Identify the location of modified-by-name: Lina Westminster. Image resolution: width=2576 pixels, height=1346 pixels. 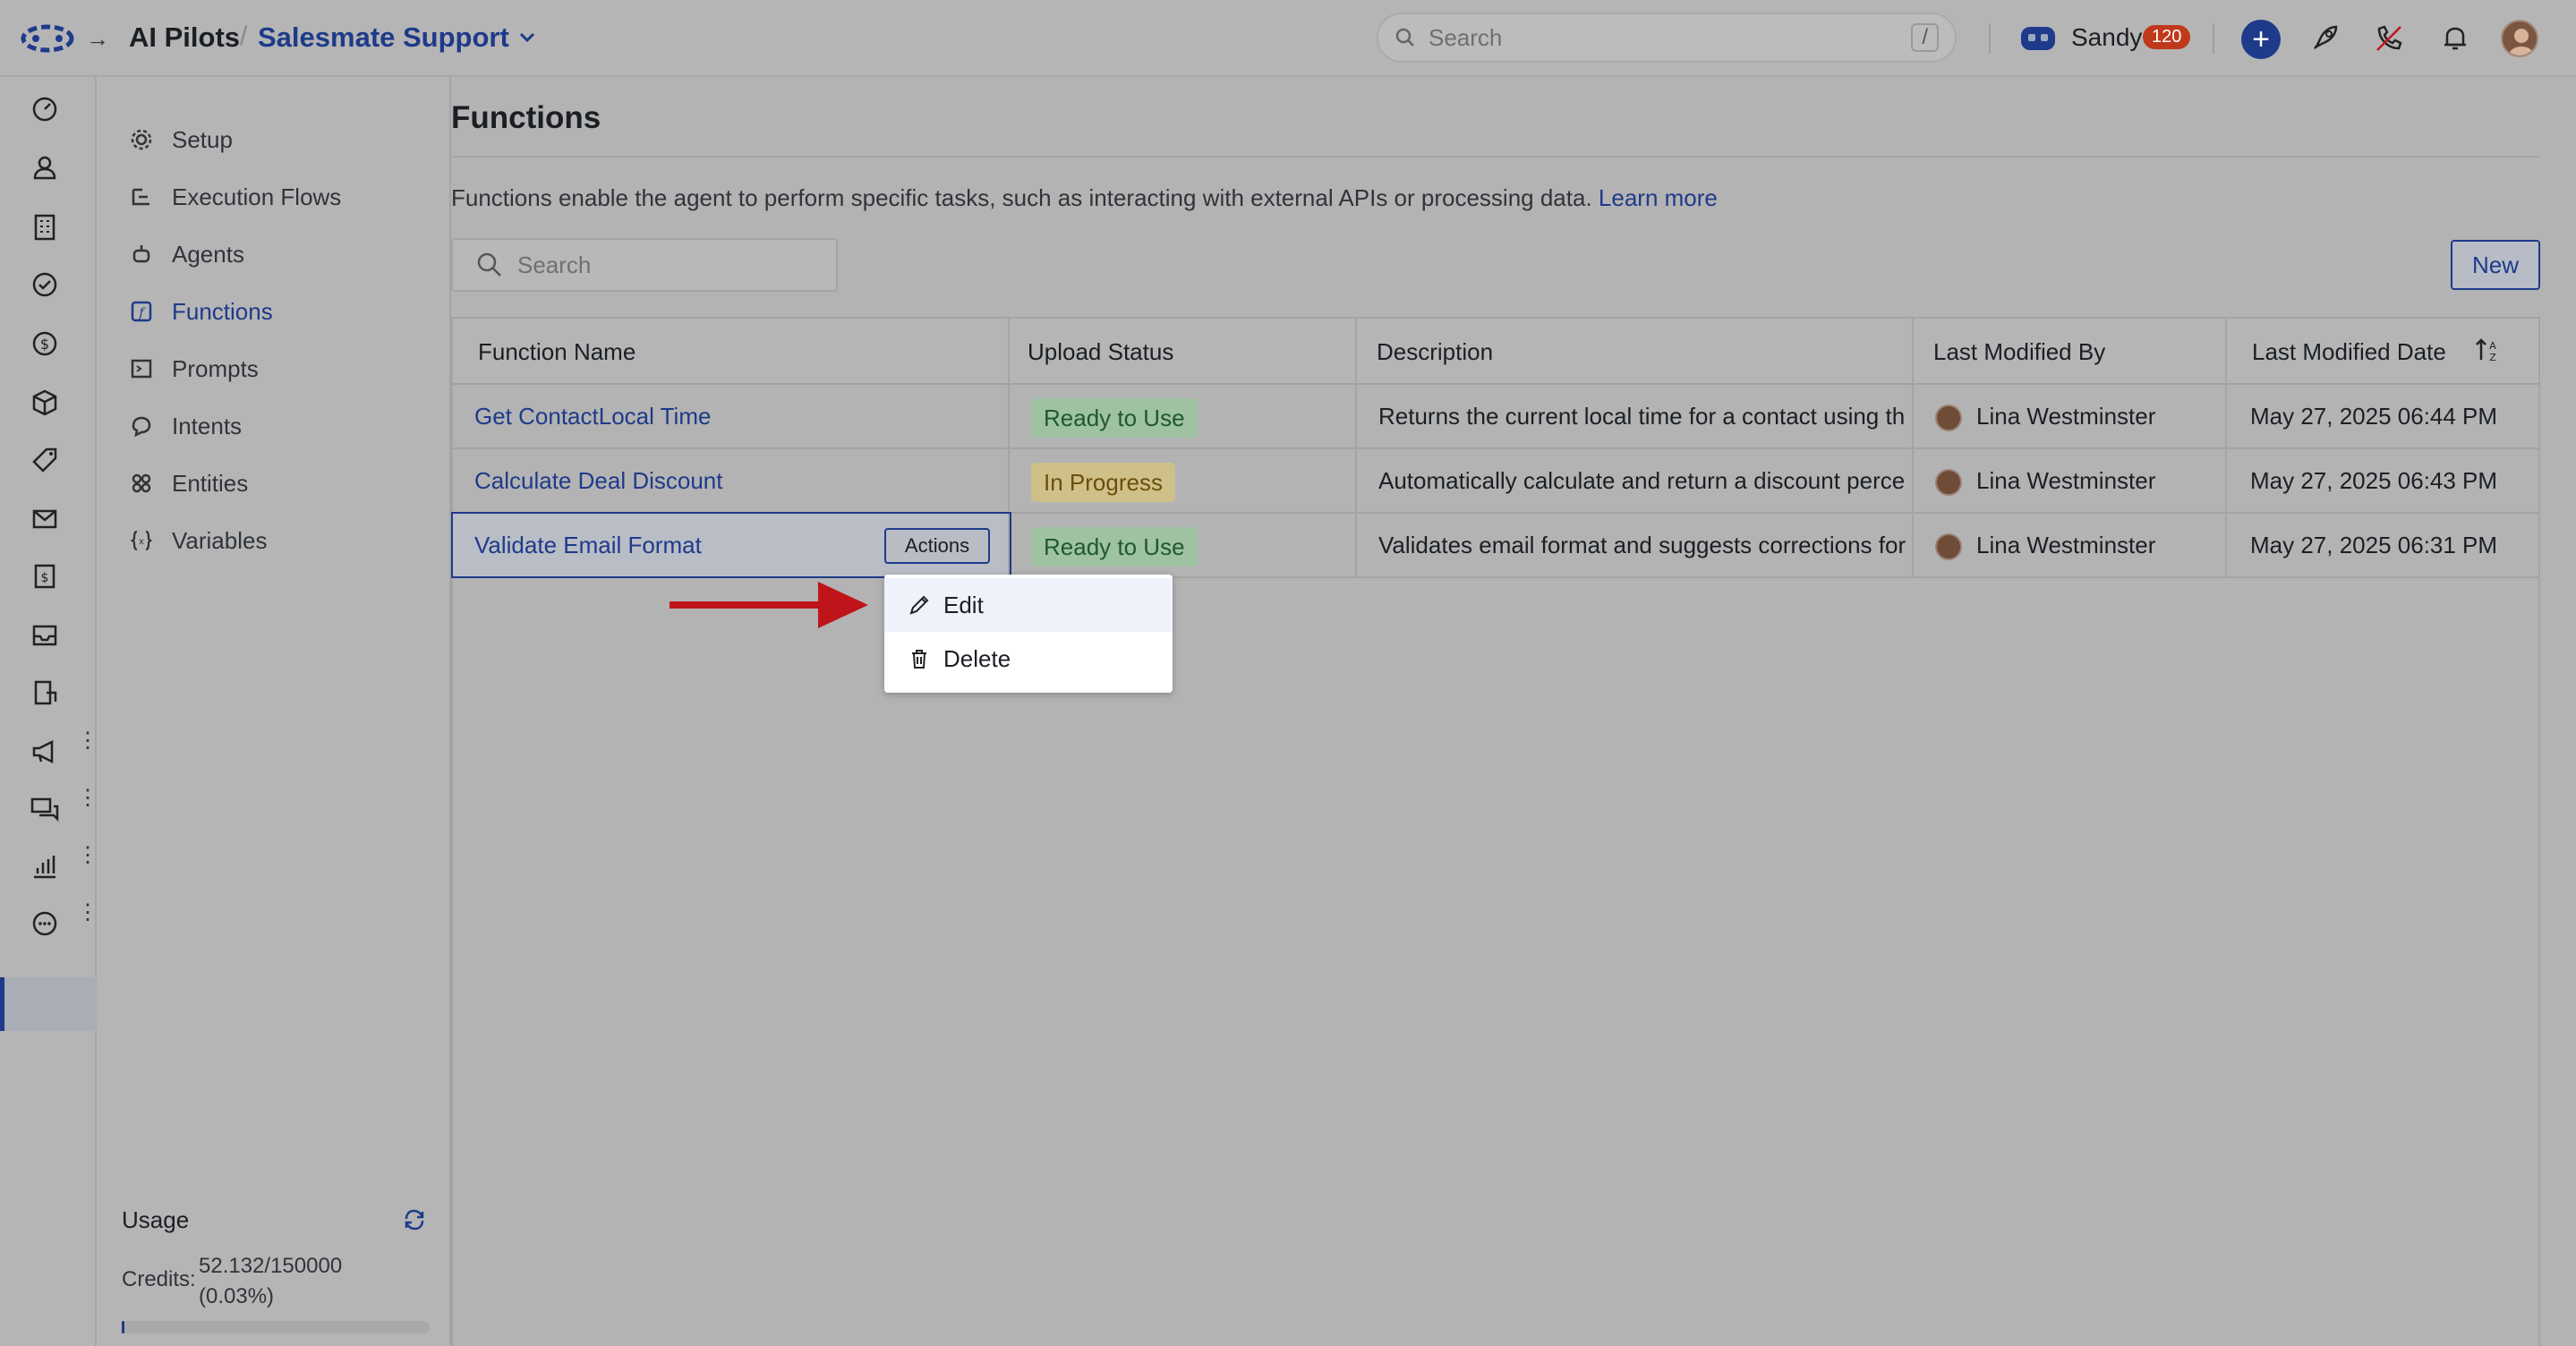
(2066, 480).